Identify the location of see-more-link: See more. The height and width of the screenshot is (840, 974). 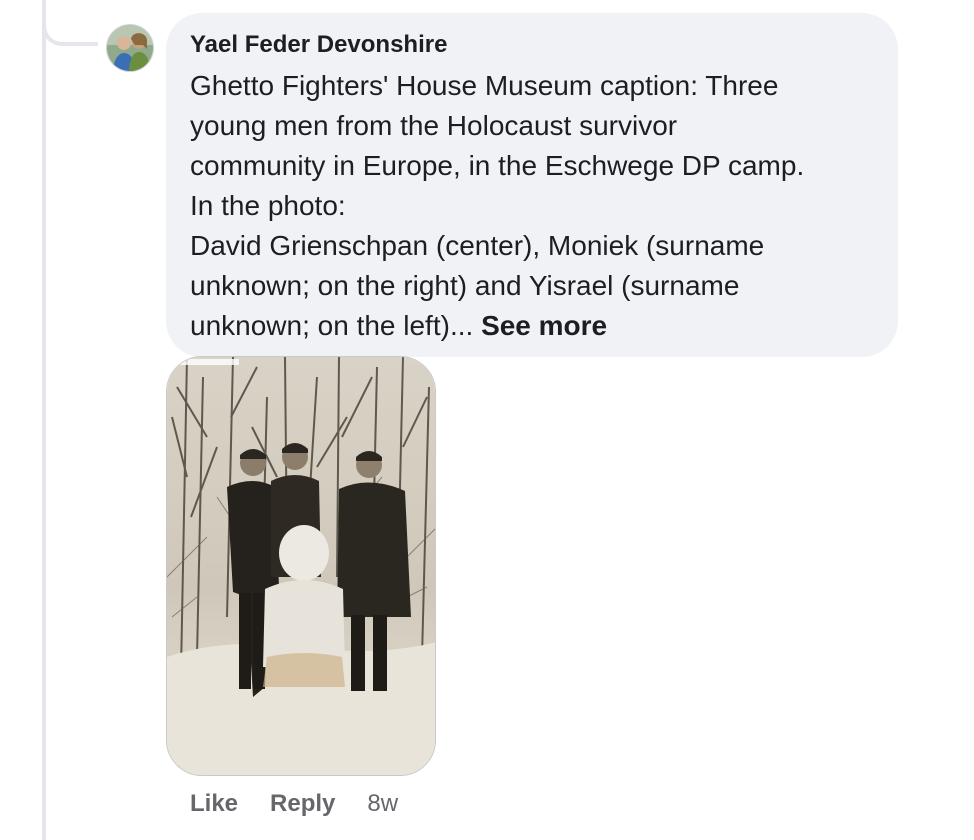
(544, 325).